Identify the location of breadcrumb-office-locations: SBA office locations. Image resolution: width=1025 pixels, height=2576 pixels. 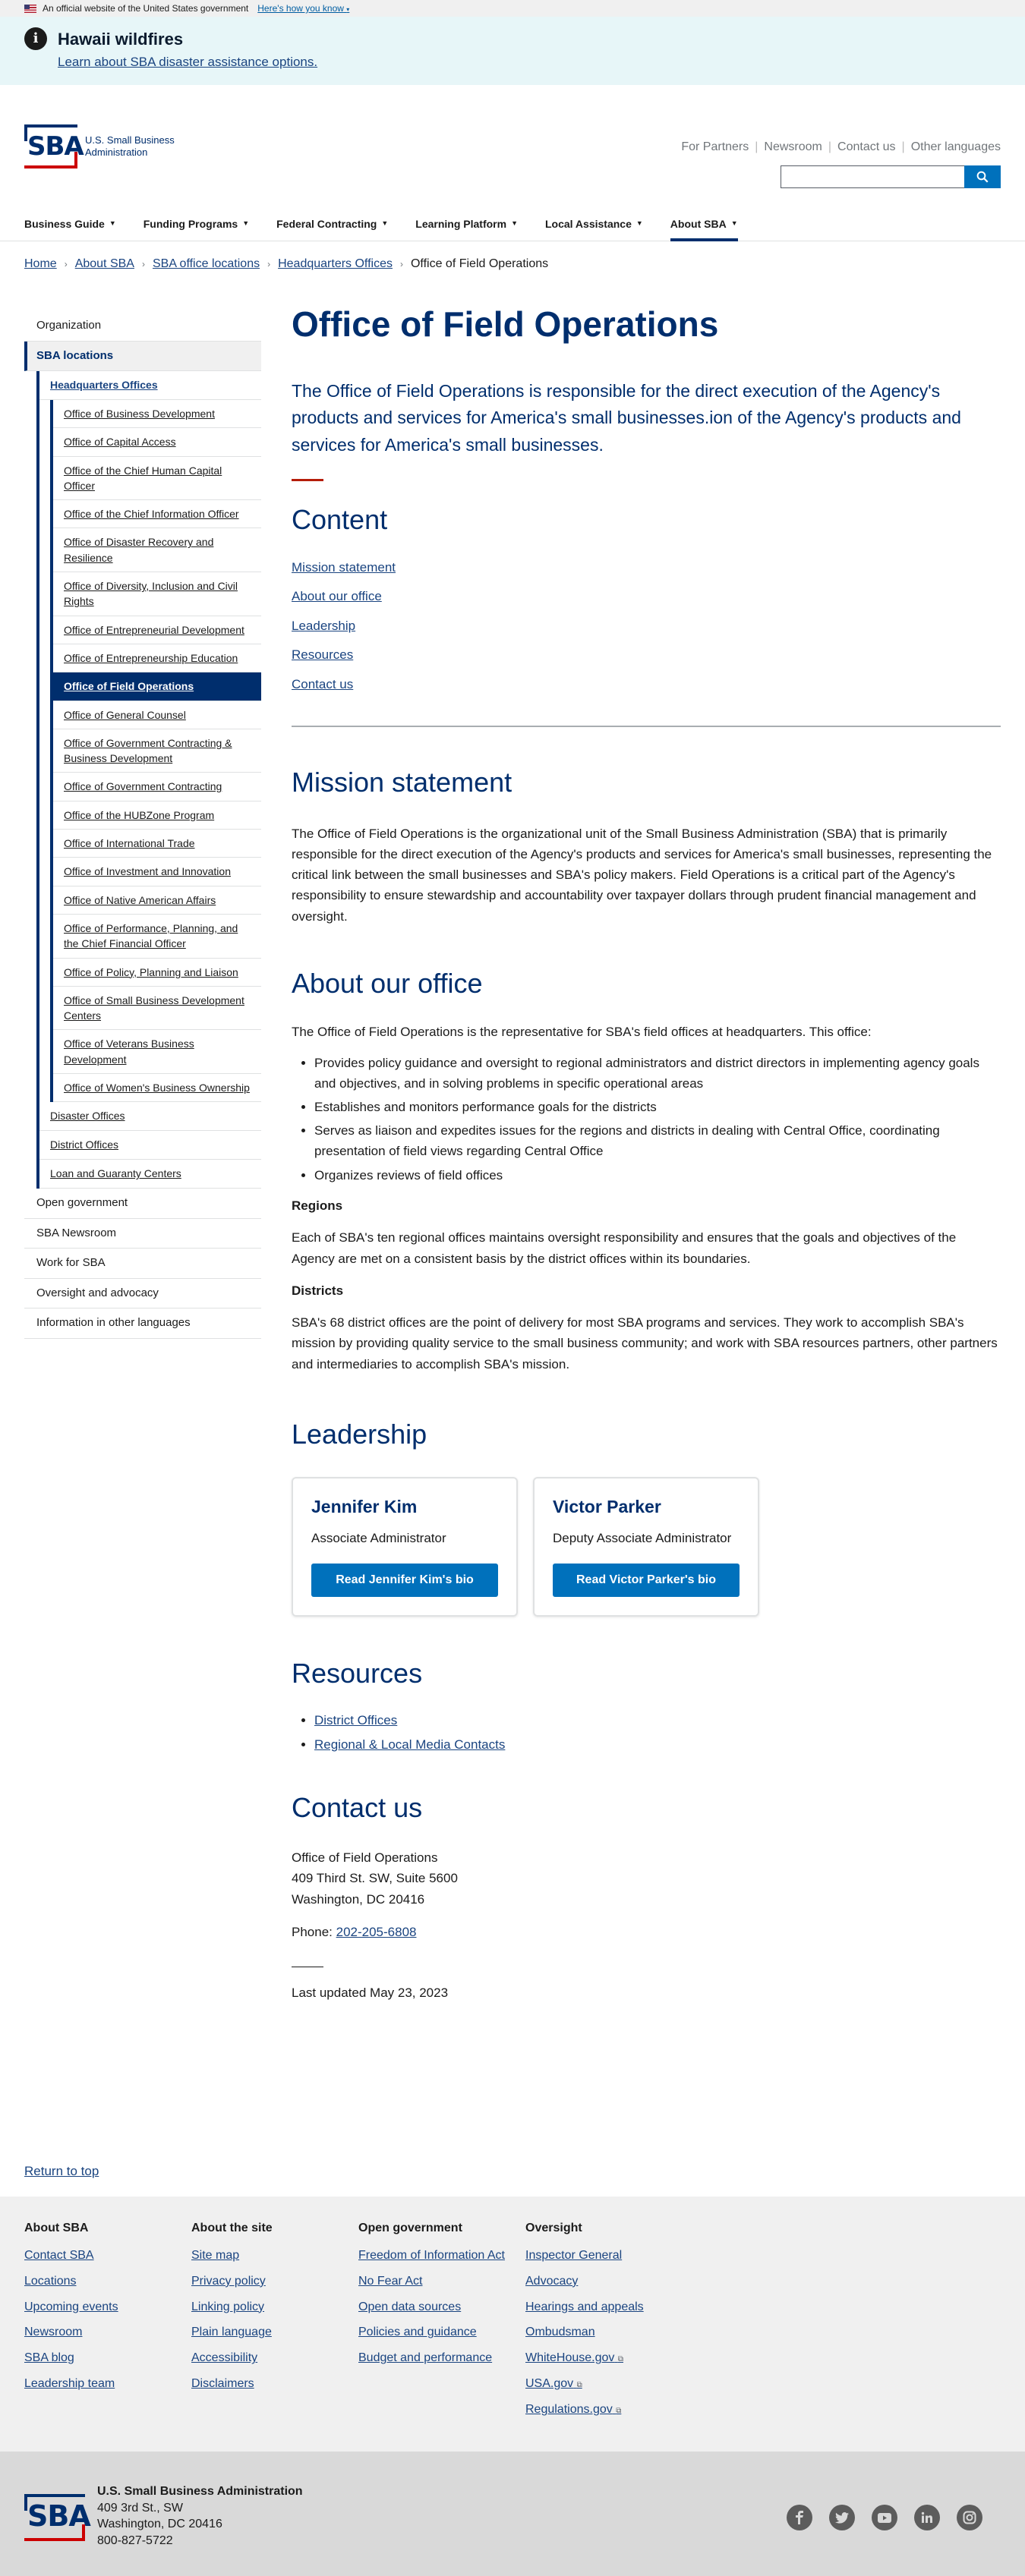
(207, 264).